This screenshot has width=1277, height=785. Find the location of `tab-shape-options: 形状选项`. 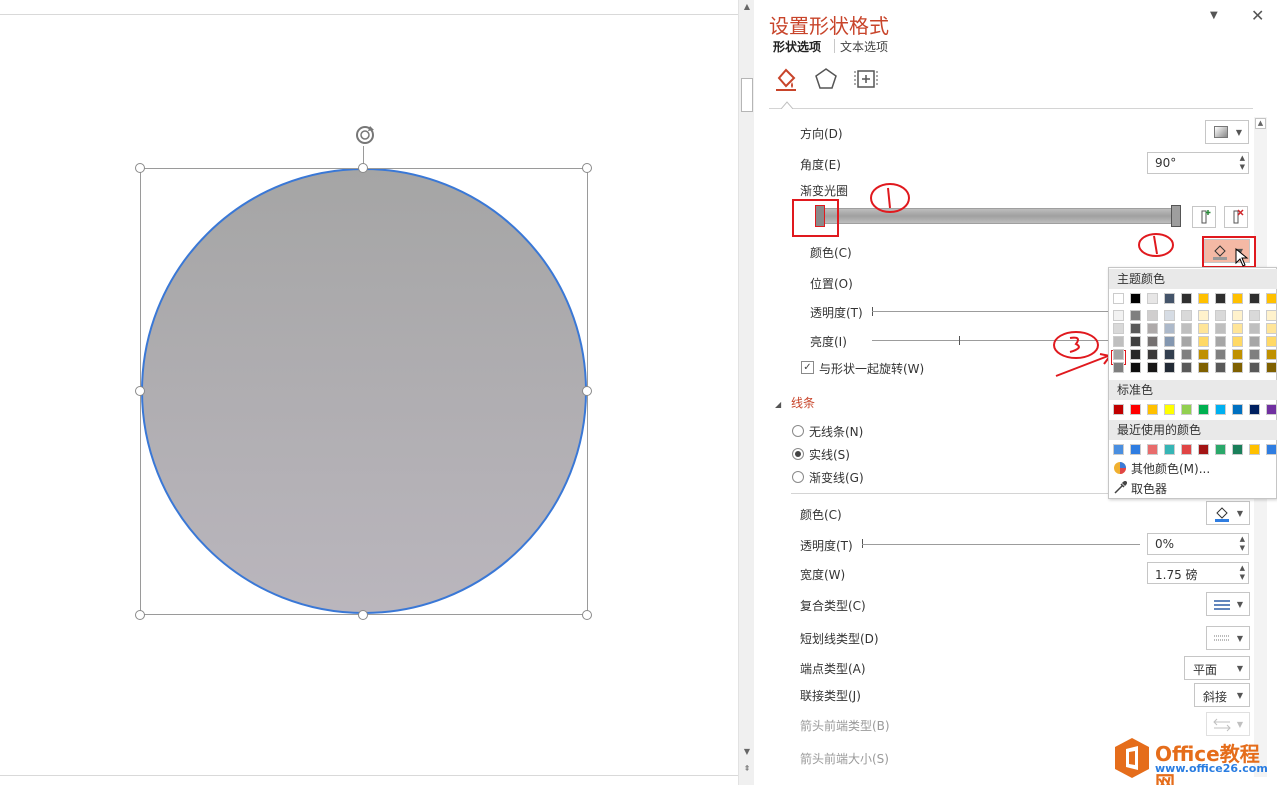

tab-shape-options: 形状选项 is located at coordinates (797, 46).